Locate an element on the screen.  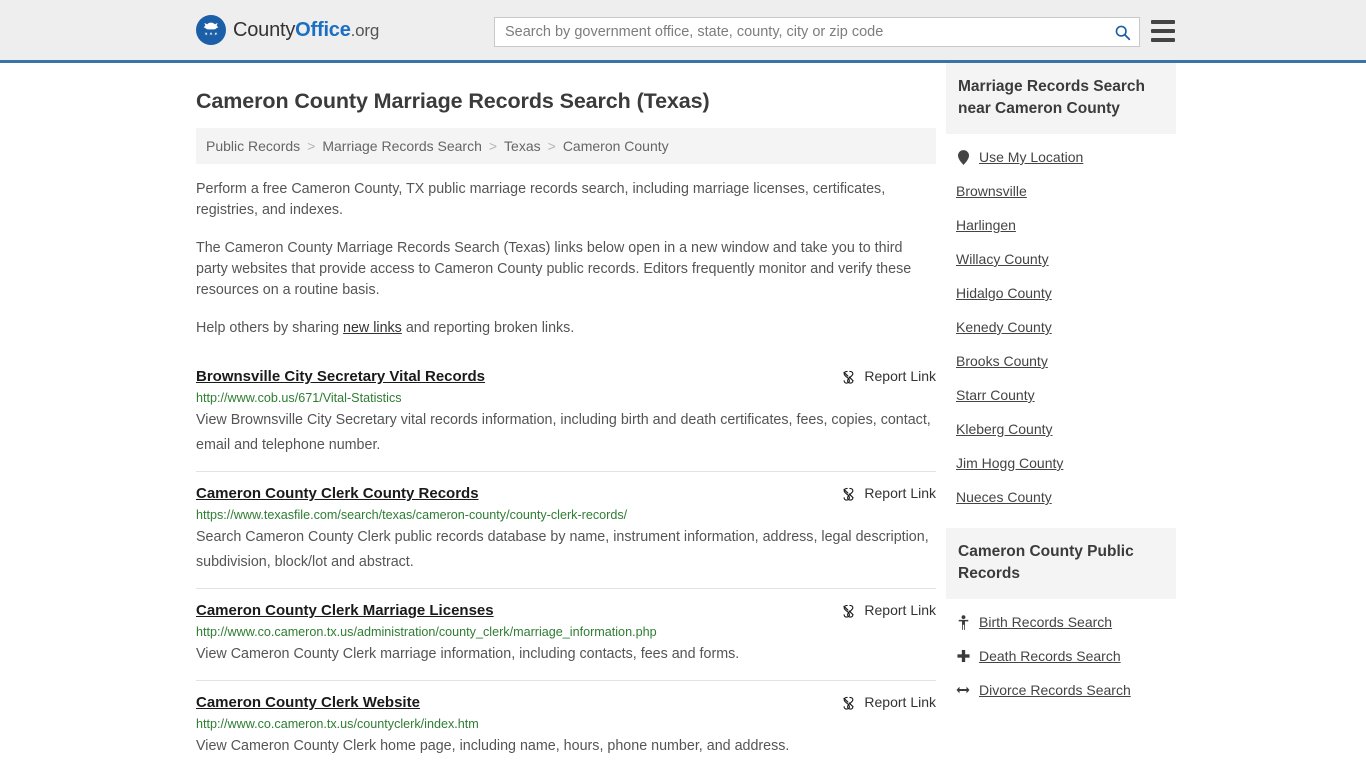
sidebar-item-kenedy-county: Kenedy County is located at coordinates (1061, 327).